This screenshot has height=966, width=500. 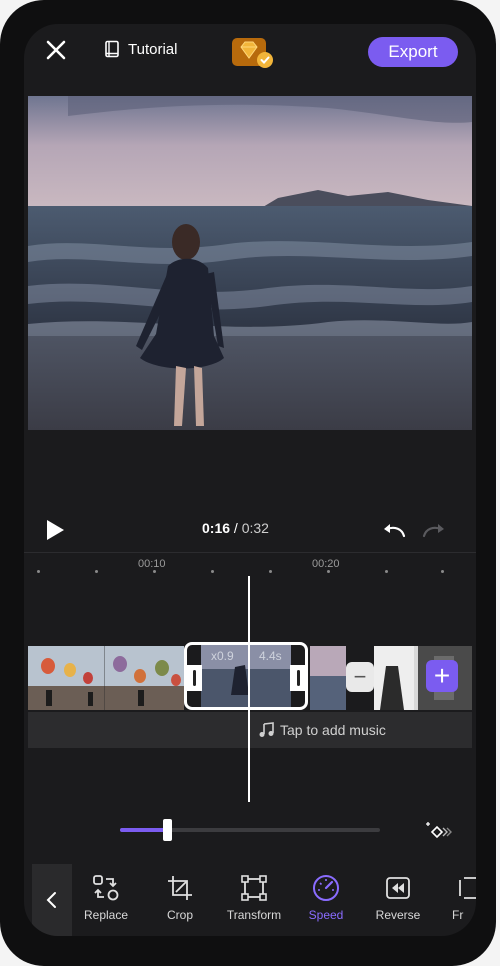 I want to click on add-clip-button: +, so click(x=442, y=676).